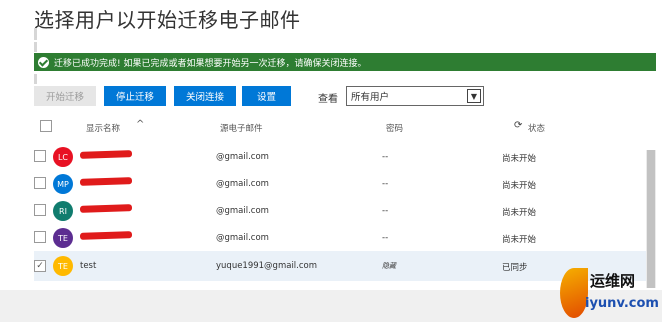 The image size is (662, 322). Describe the element at coordinates (140, 124) in the screenshot. I see `sort-up-icon: ^` at that location.